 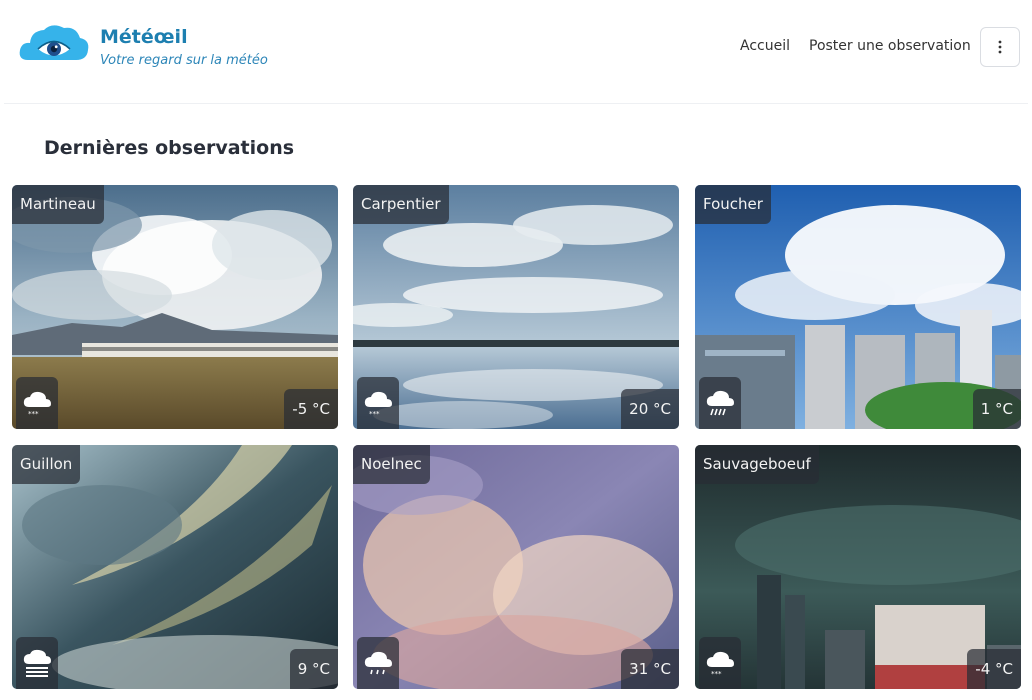 What do you see at coordinates (765, 46) in the screenshot?
I see `nav-link-home: Accueil` at bounding box center [765, 46].